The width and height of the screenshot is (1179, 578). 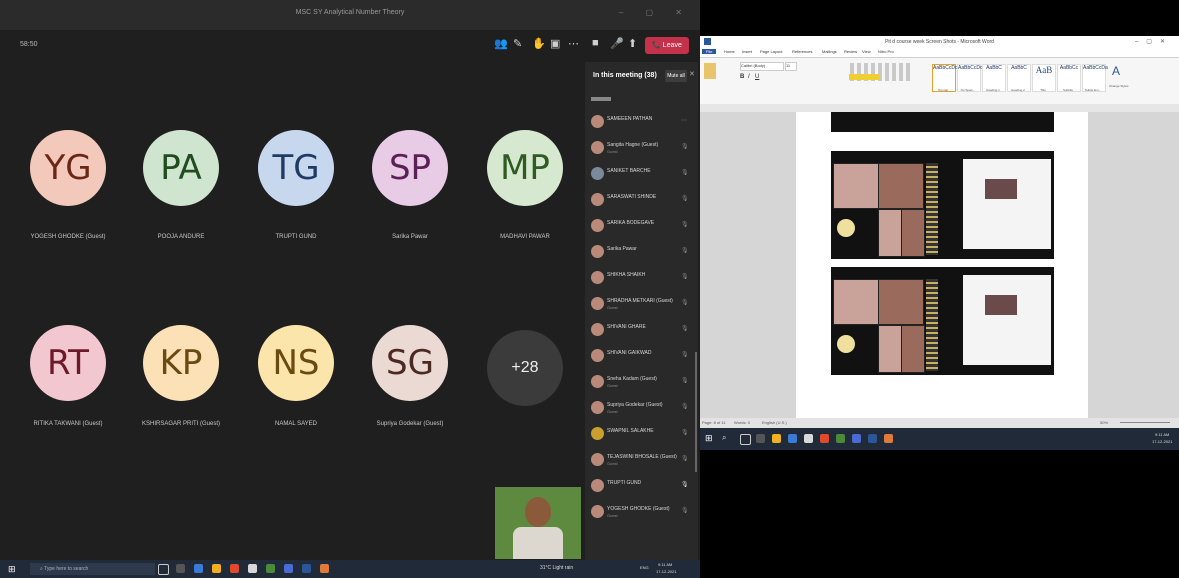 I want to click on change-styles-icon: A, so click(x=1116, y=71).